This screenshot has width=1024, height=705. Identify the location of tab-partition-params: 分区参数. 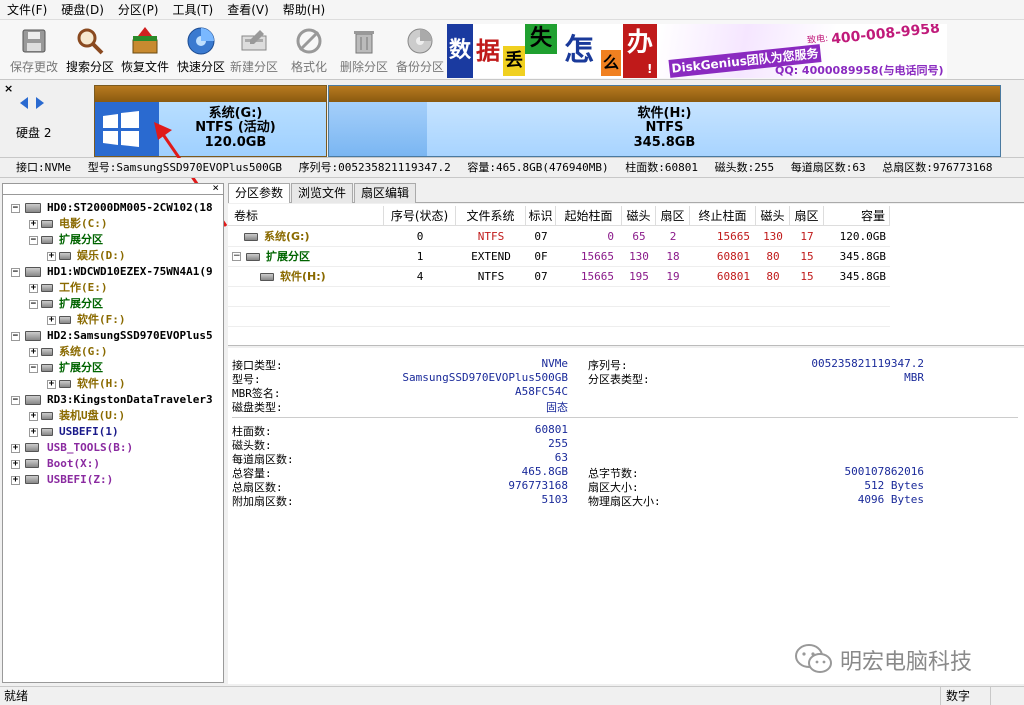
(259, 193).